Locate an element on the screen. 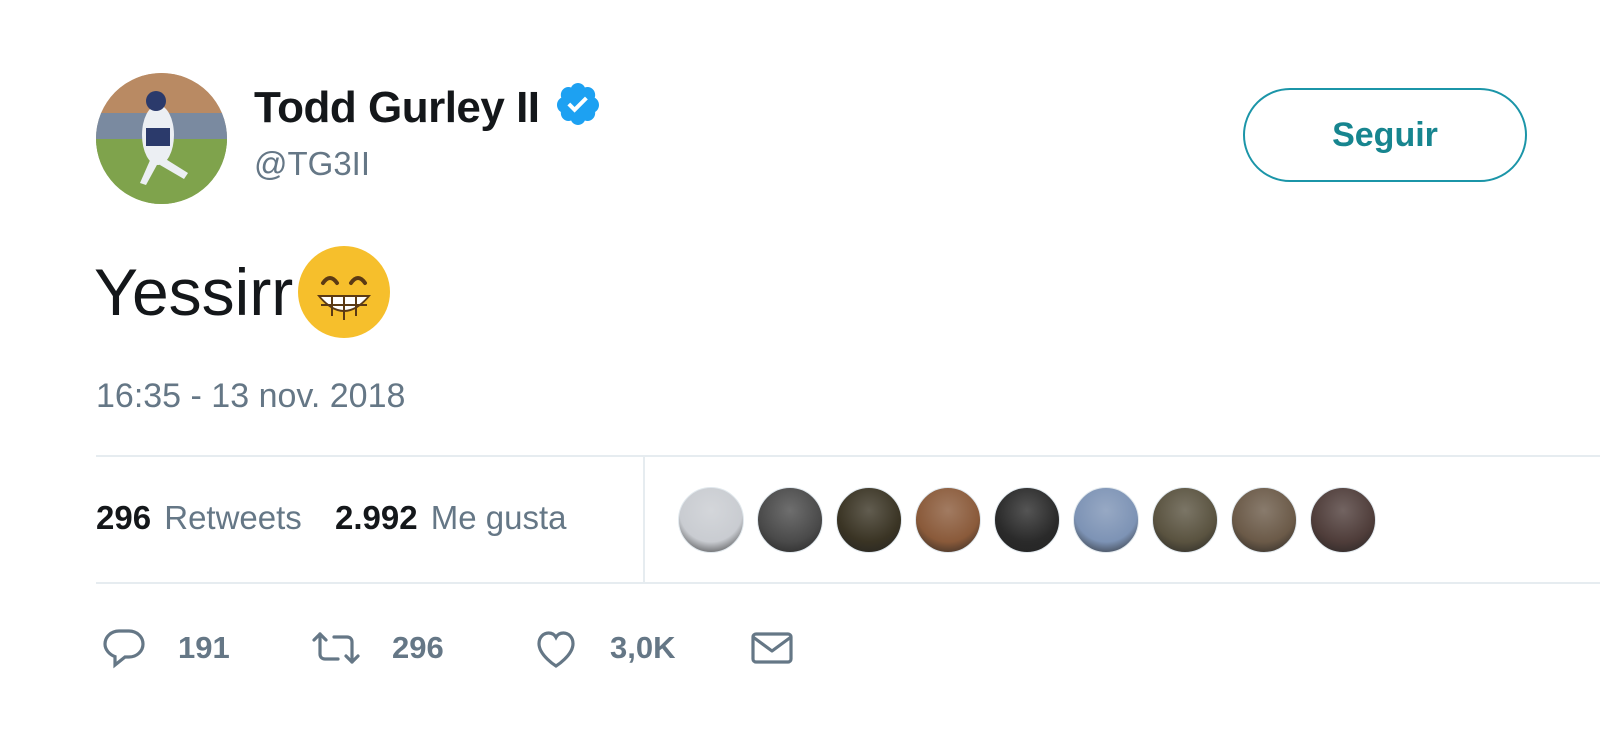  envelope-icon is located at coordinates (772, 648).